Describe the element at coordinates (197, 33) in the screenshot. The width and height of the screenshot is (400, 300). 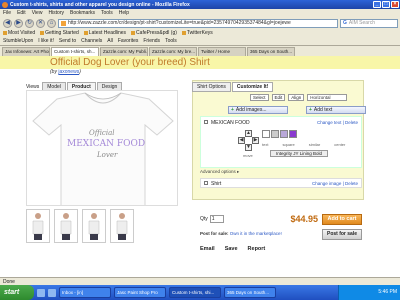
I see `bookmark-item: TwitterKeys` at that location.